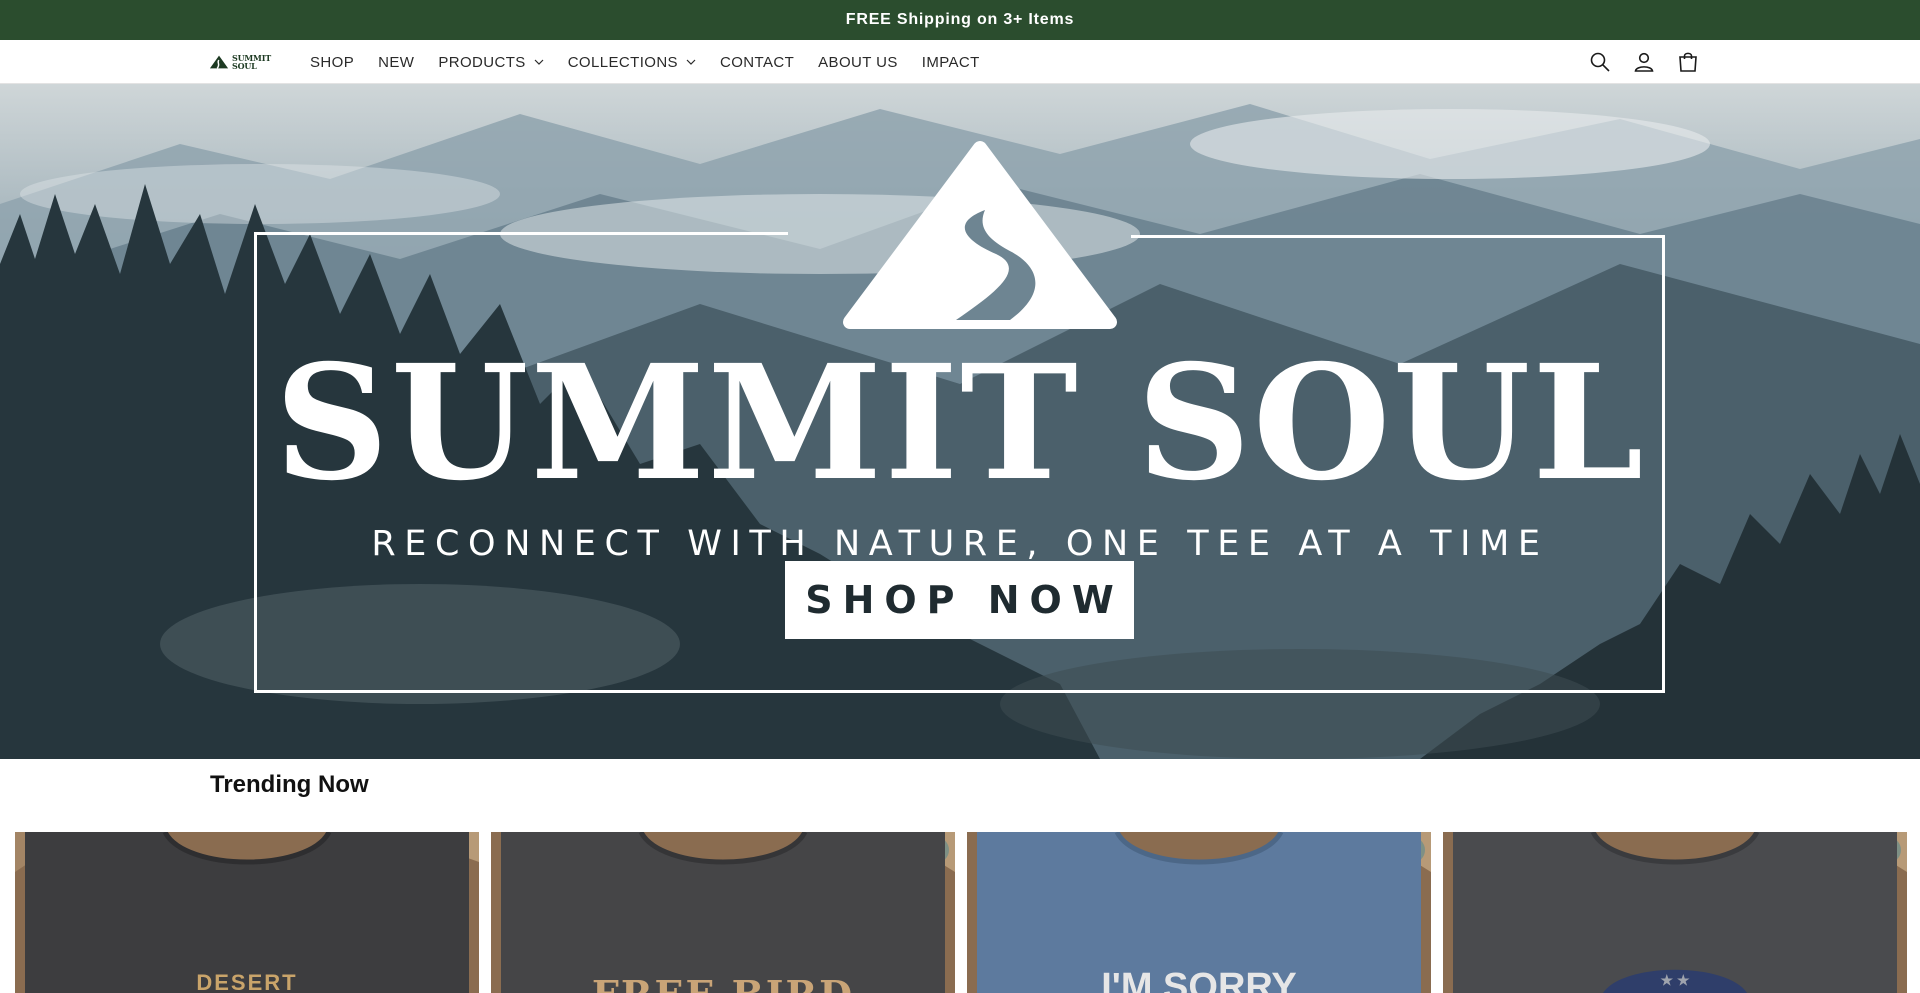 The image size is (1920, 993). I want to click on product-card: ★ ★, so click(1675, 912).